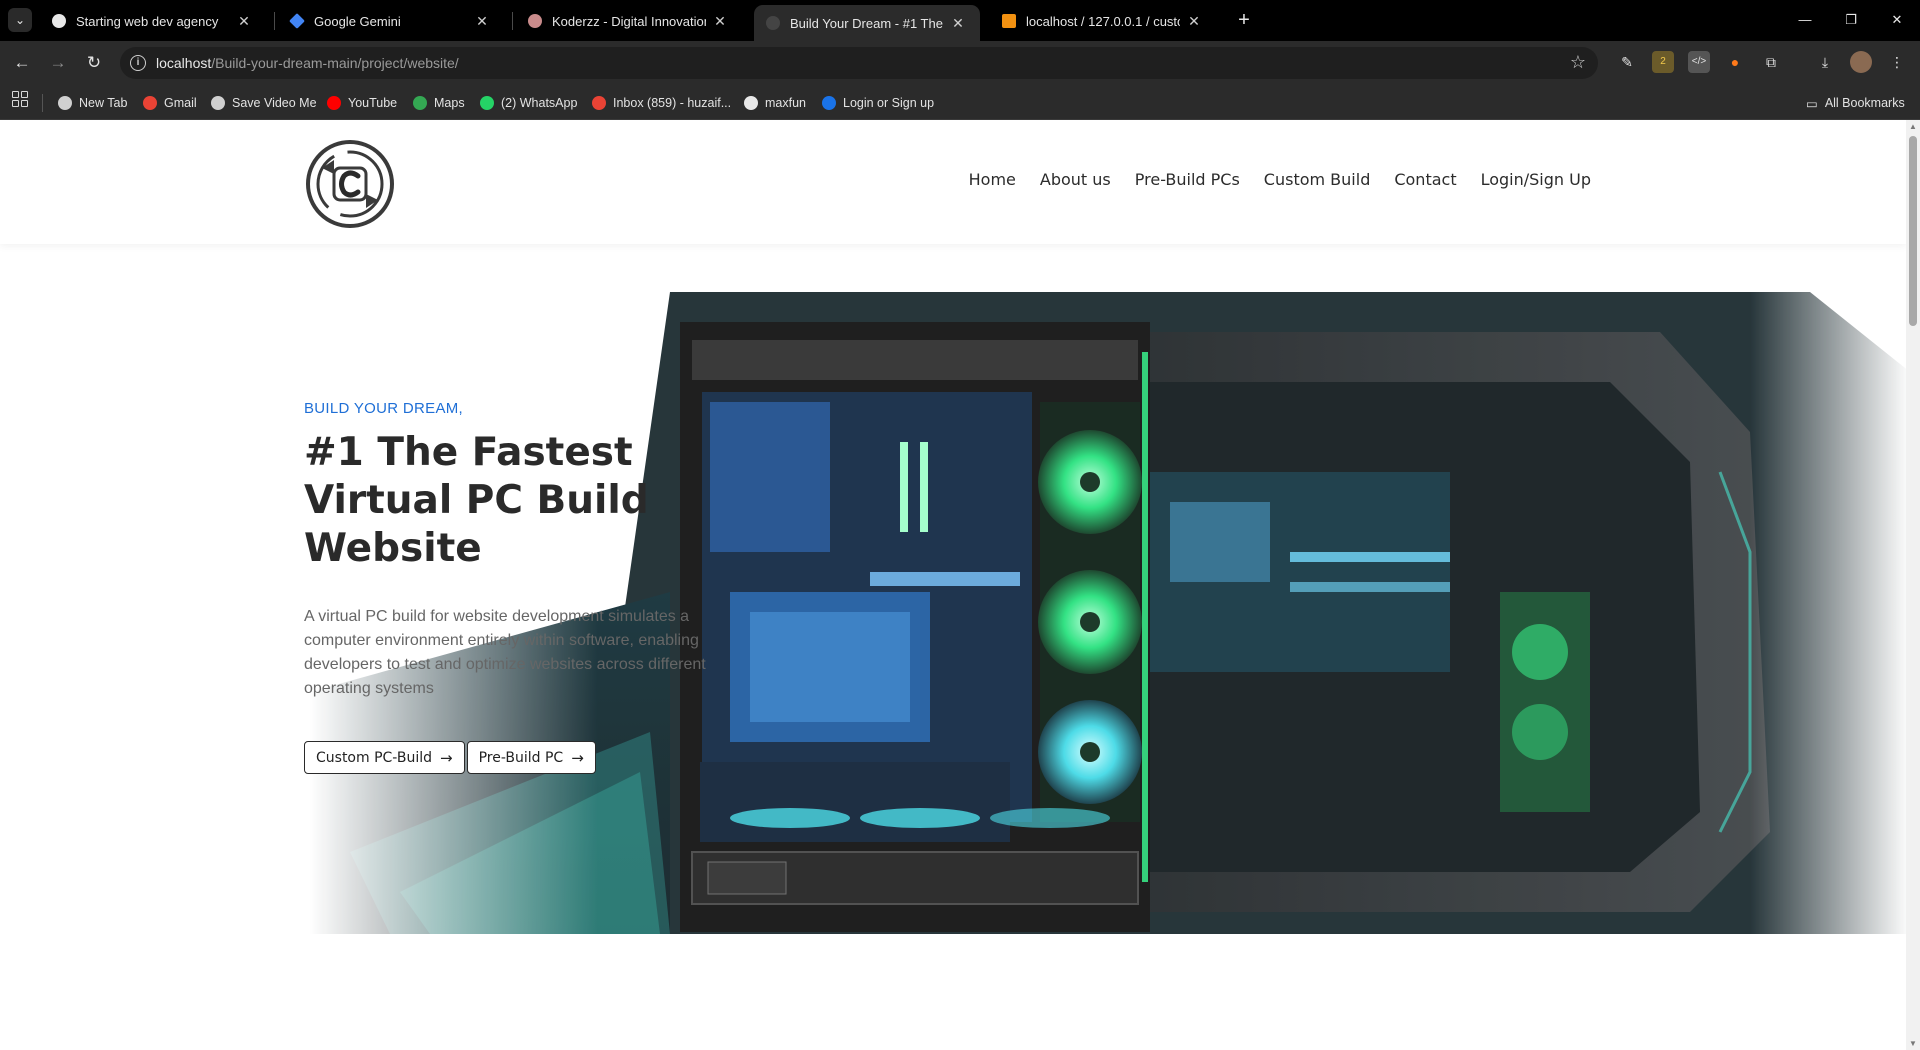  I want to click on site-logo, so click(350, 184).